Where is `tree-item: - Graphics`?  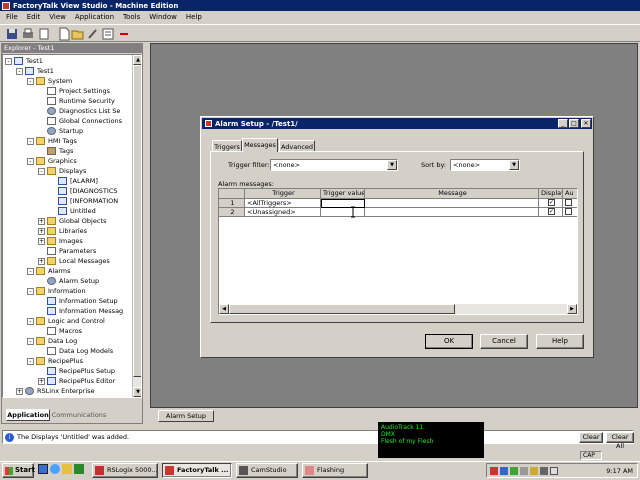
tree-item: - Graphics is located at coordinates (52, 161).